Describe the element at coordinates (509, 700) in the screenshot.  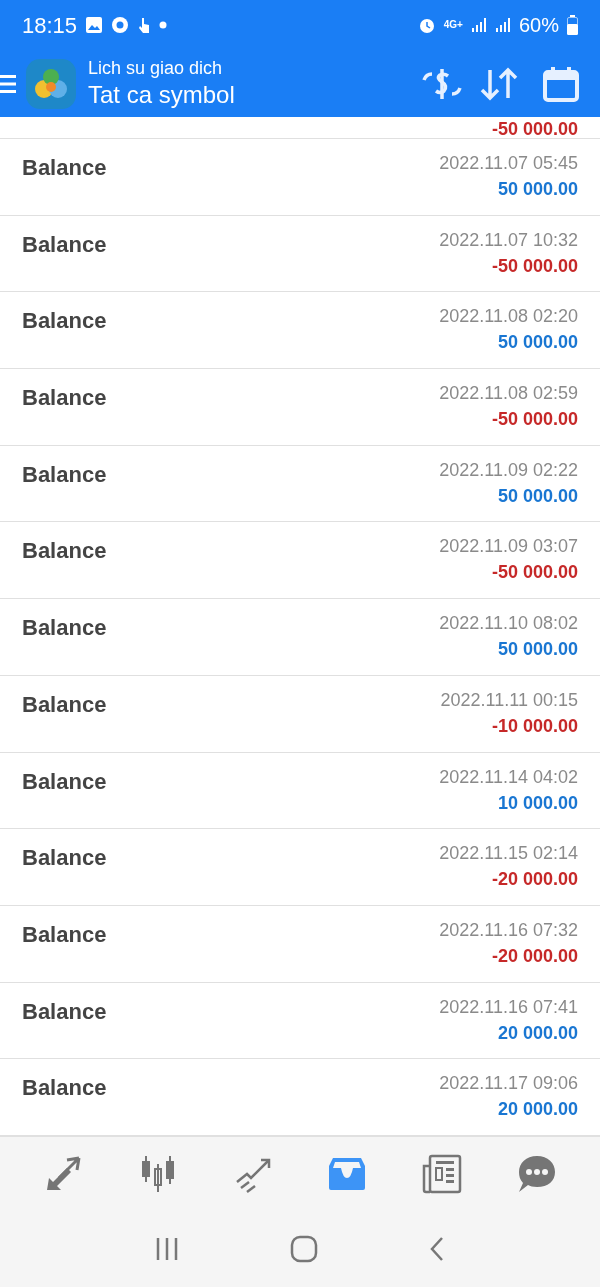
I see `deal-time: 2022.11.11 00:15` at that location.